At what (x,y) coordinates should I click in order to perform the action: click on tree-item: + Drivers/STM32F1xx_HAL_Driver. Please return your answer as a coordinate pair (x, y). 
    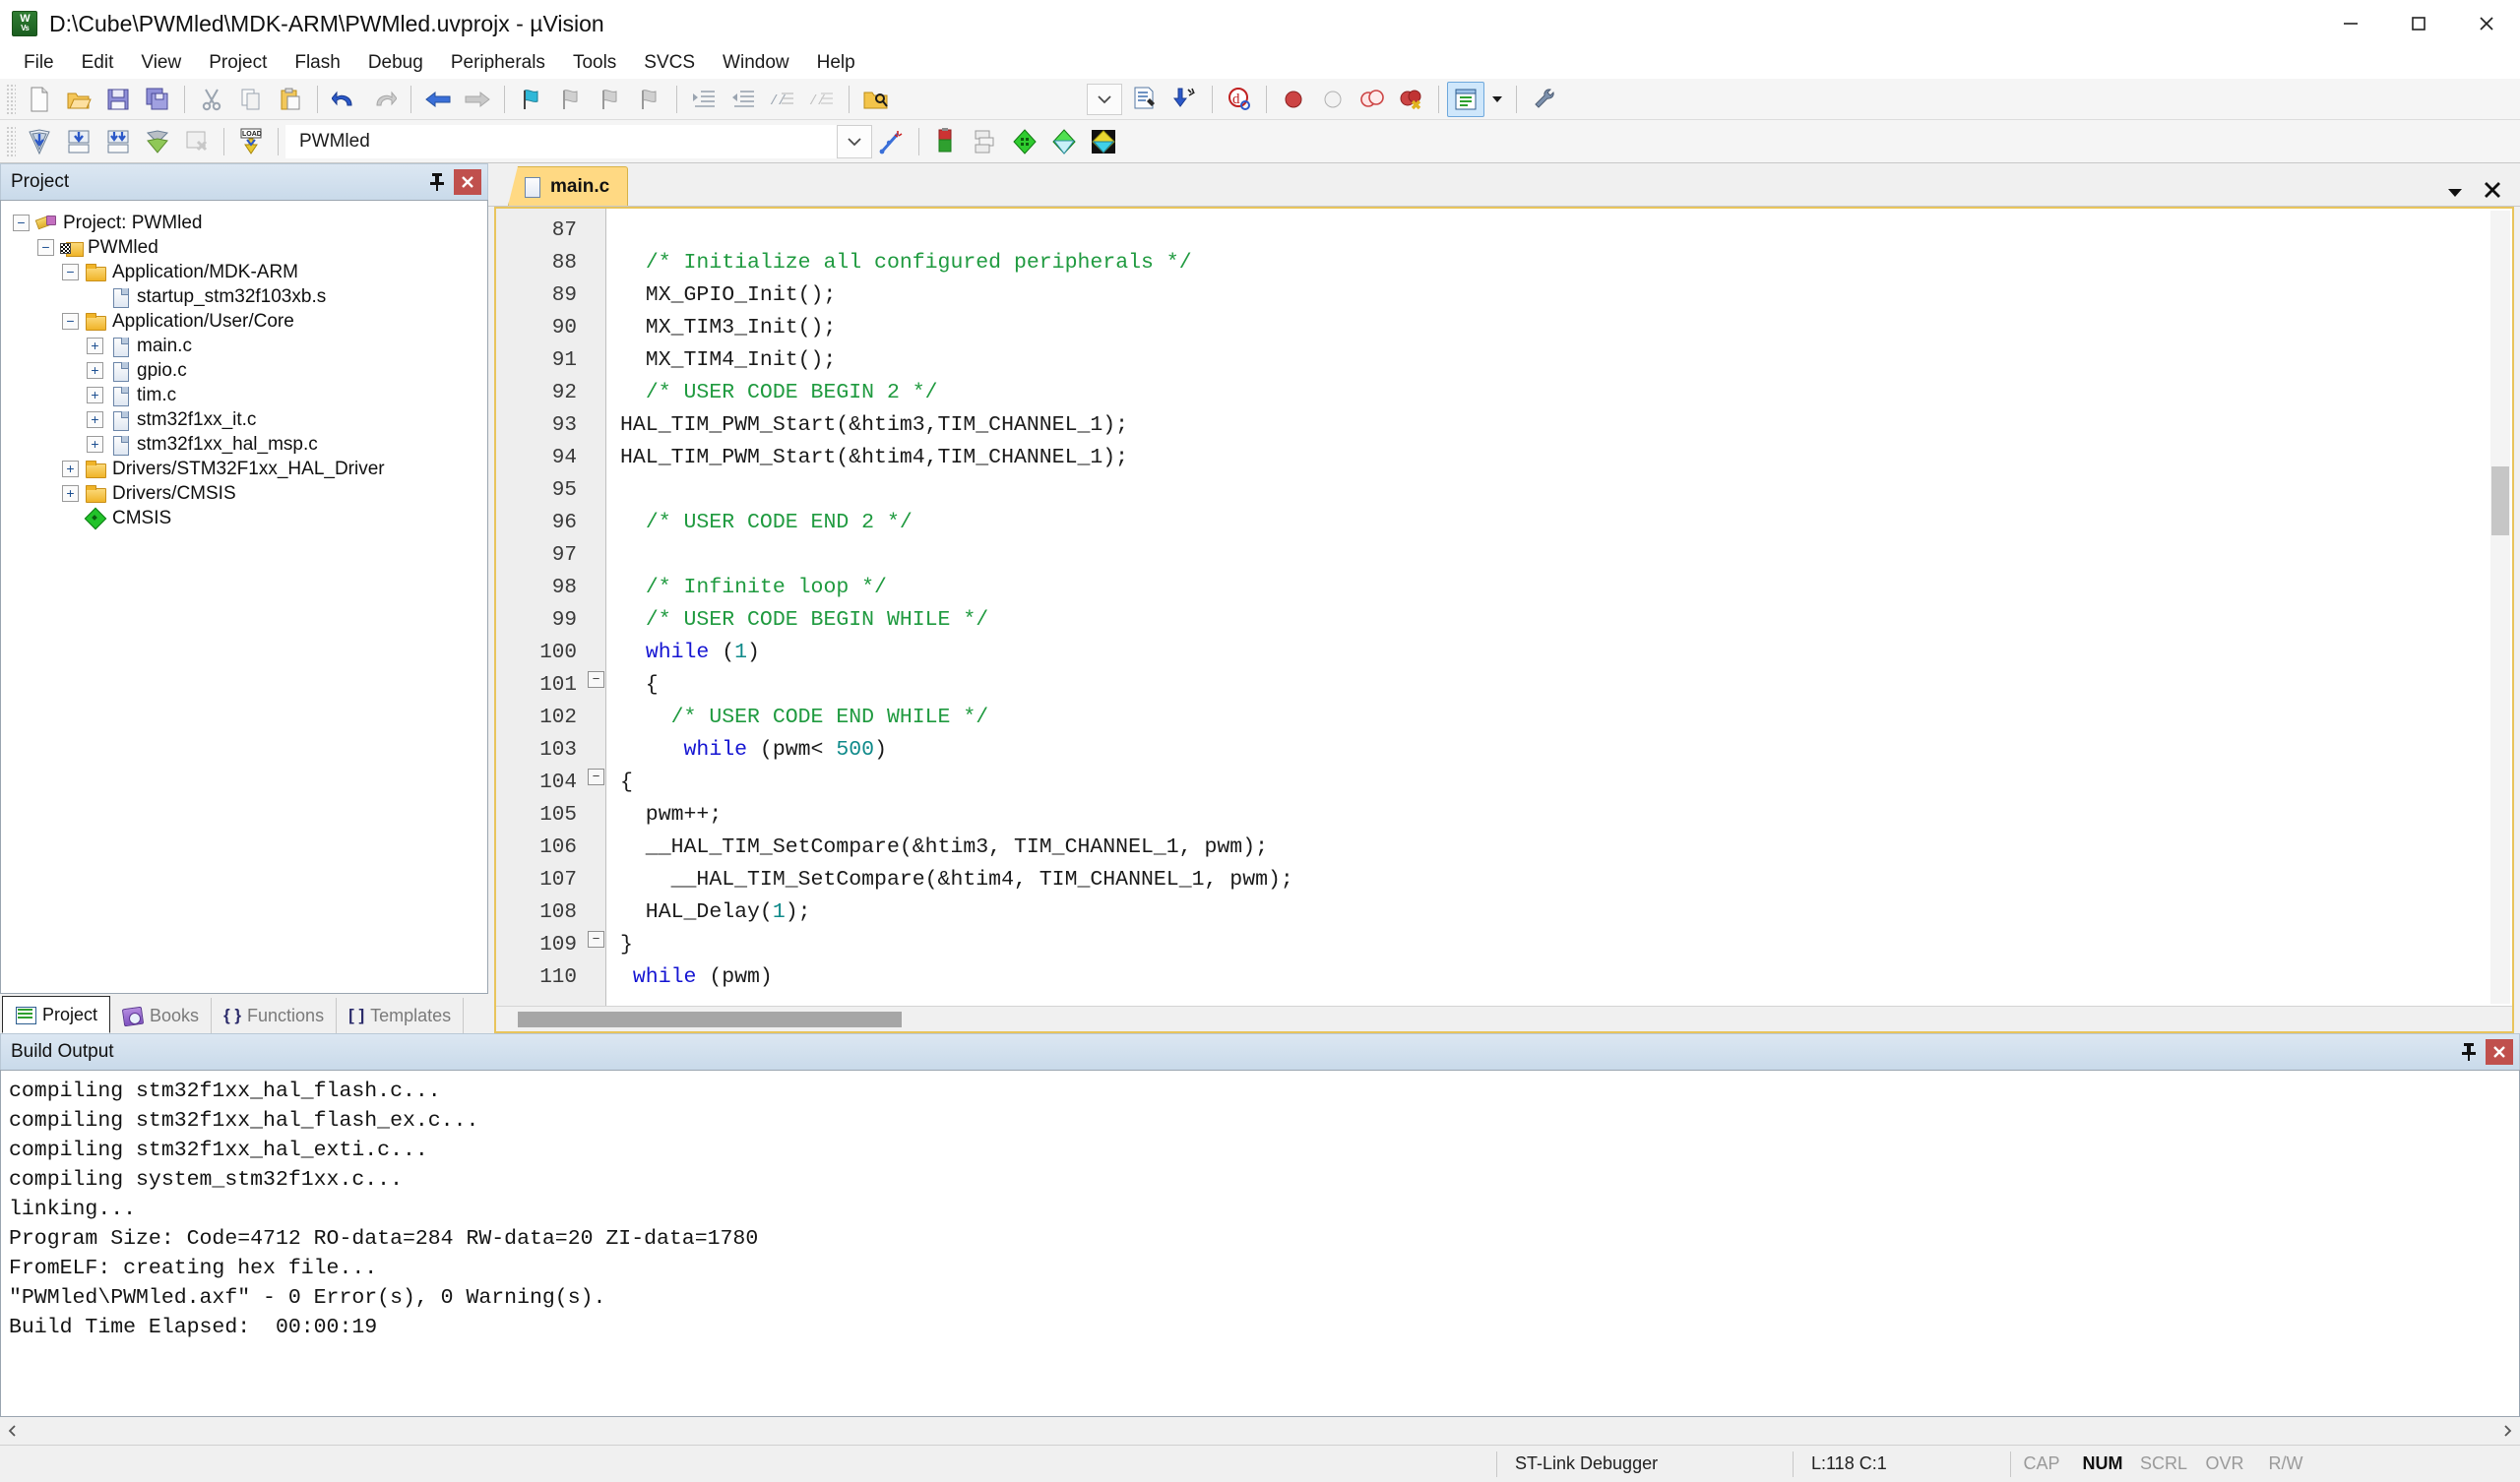
    Looking at the image, I should click on (250, 469).